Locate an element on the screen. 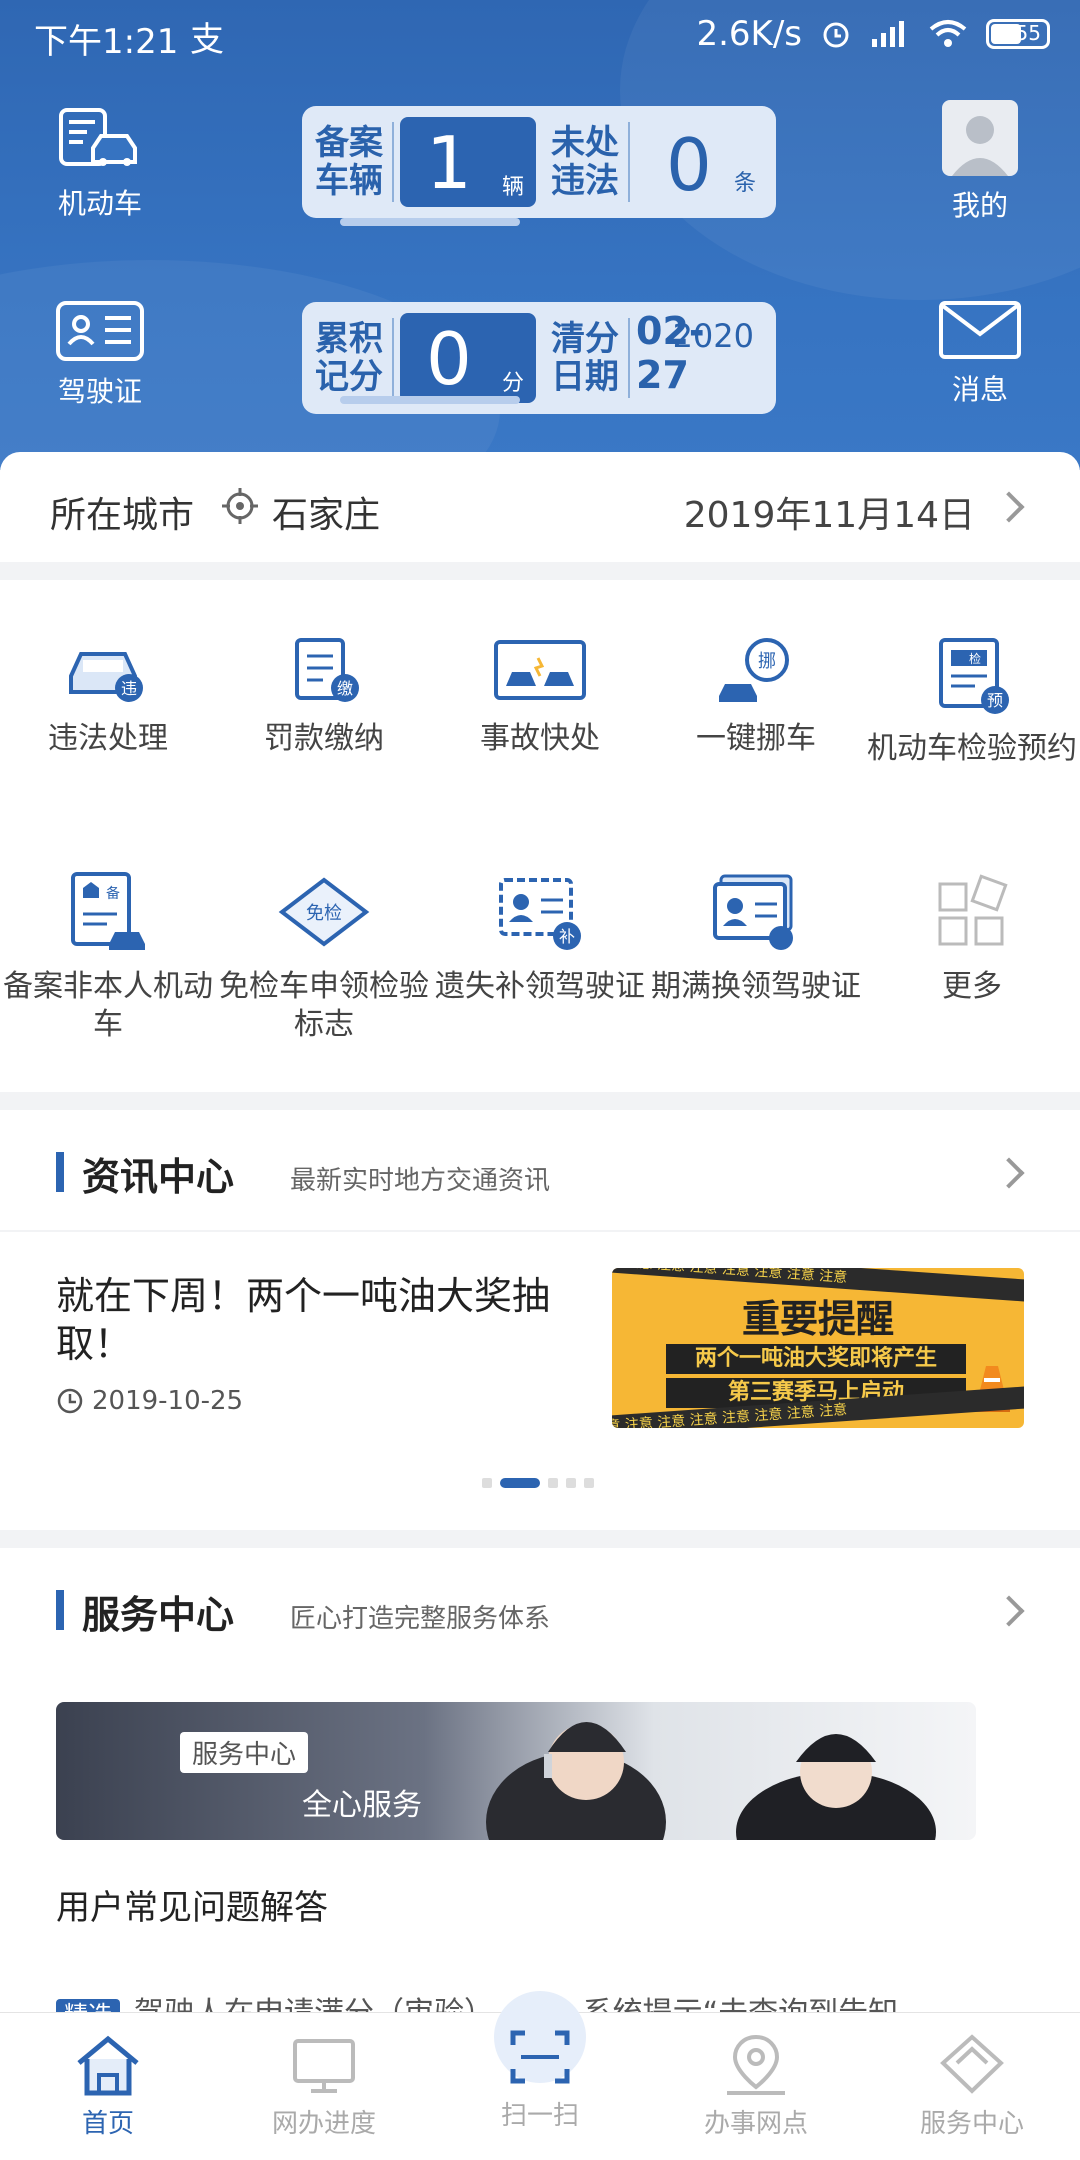  alipay-icon: 支 is located at coordinates (207, 40).